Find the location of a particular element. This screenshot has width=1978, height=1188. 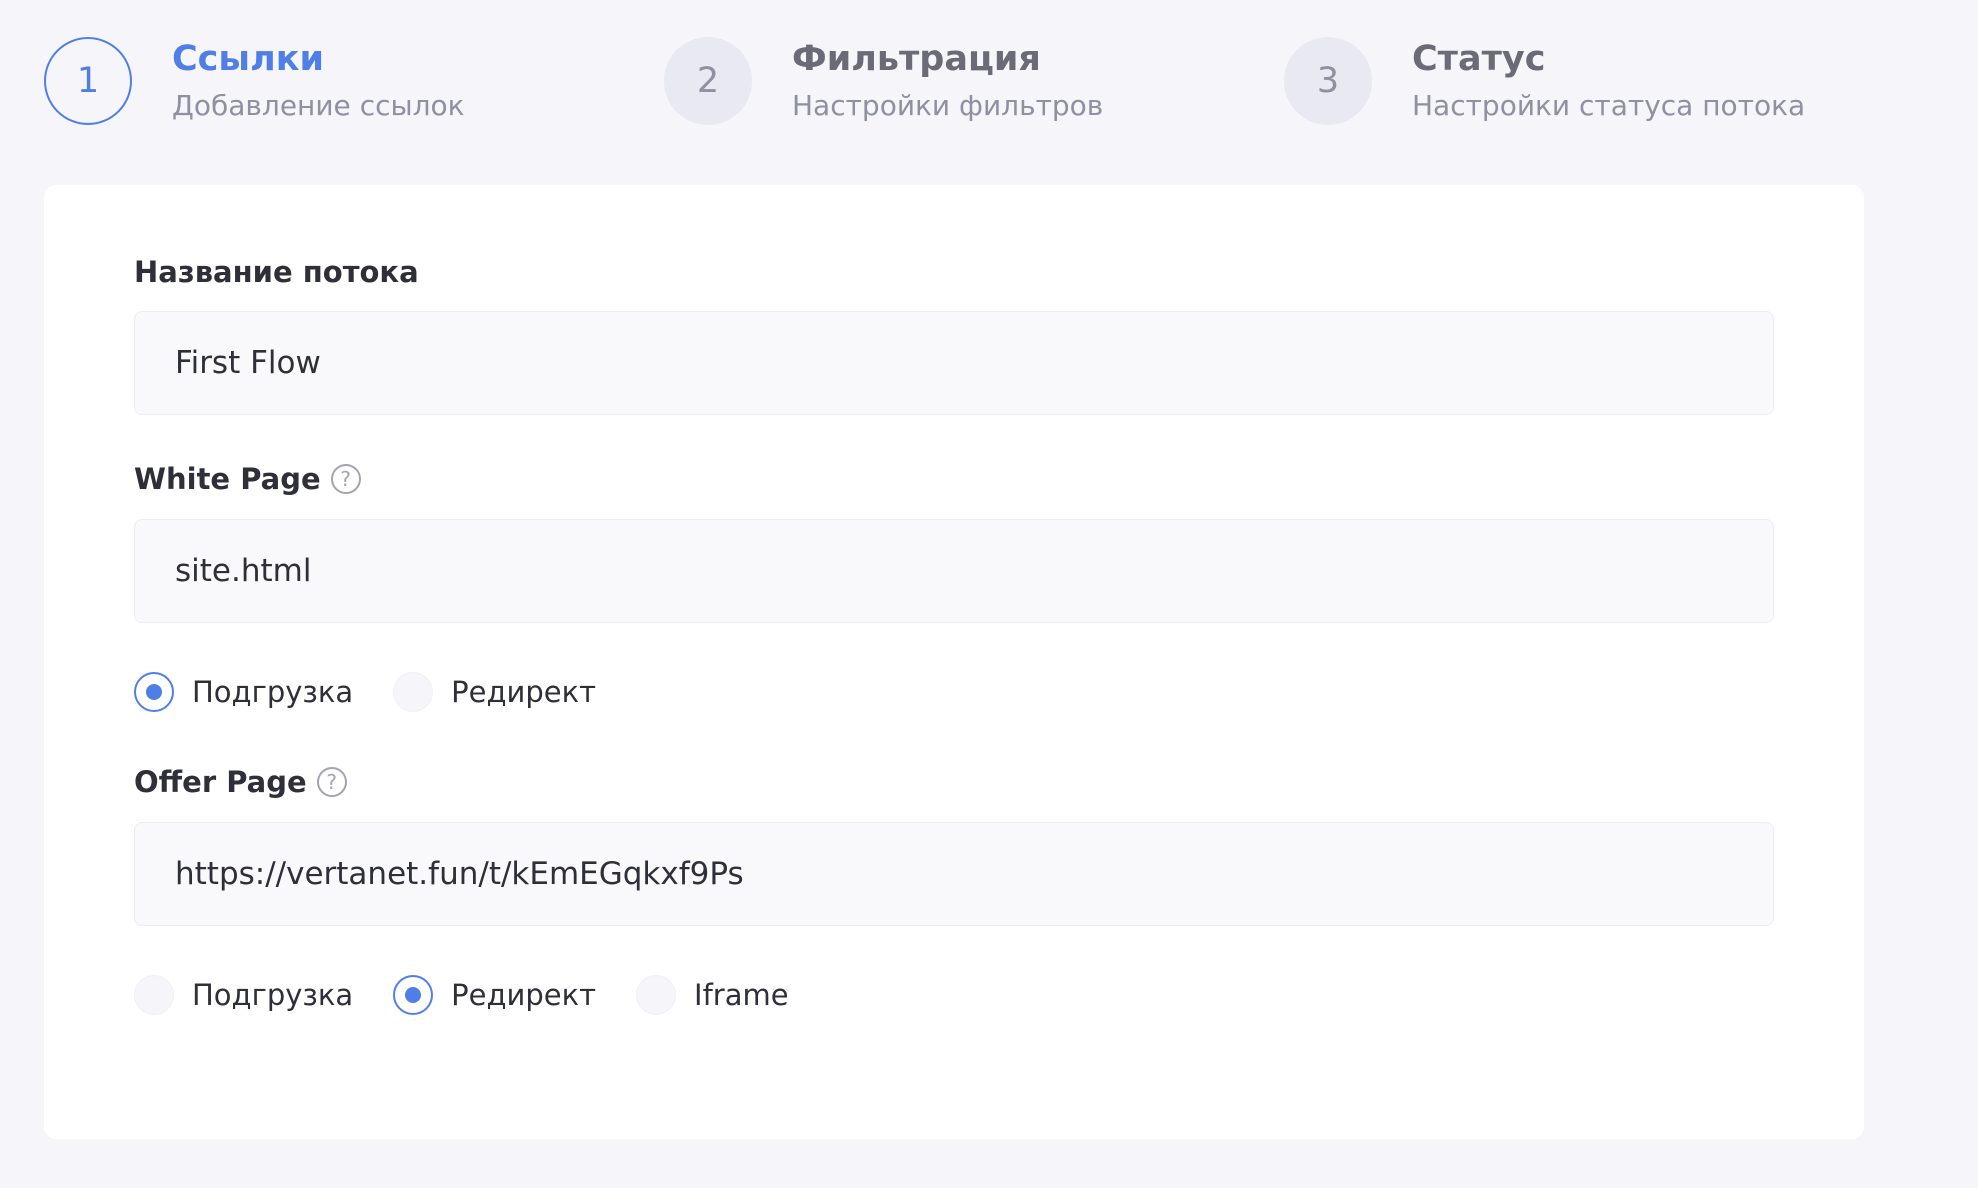

white-page-radio-preload: Подгрузка is located at coordinates (243, 692).